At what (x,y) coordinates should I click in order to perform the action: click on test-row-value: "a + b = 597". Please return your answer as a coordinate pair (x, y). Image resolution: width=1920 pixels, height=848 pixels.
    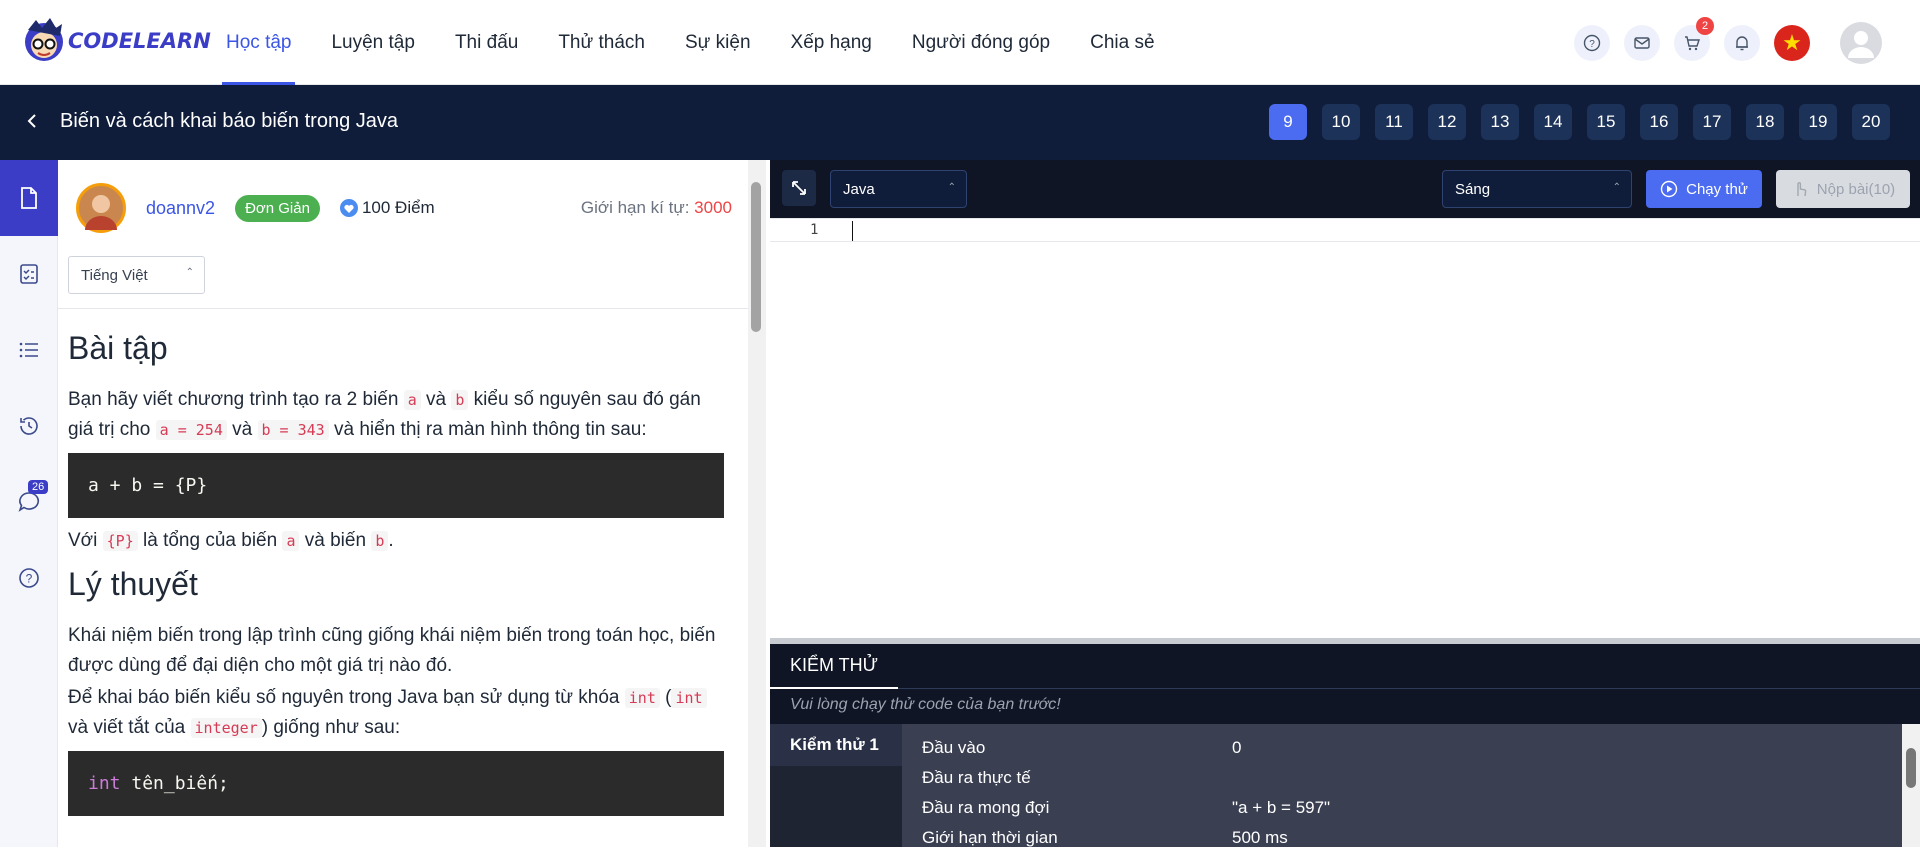
    Looking at the image, I should click on (1281, 807).